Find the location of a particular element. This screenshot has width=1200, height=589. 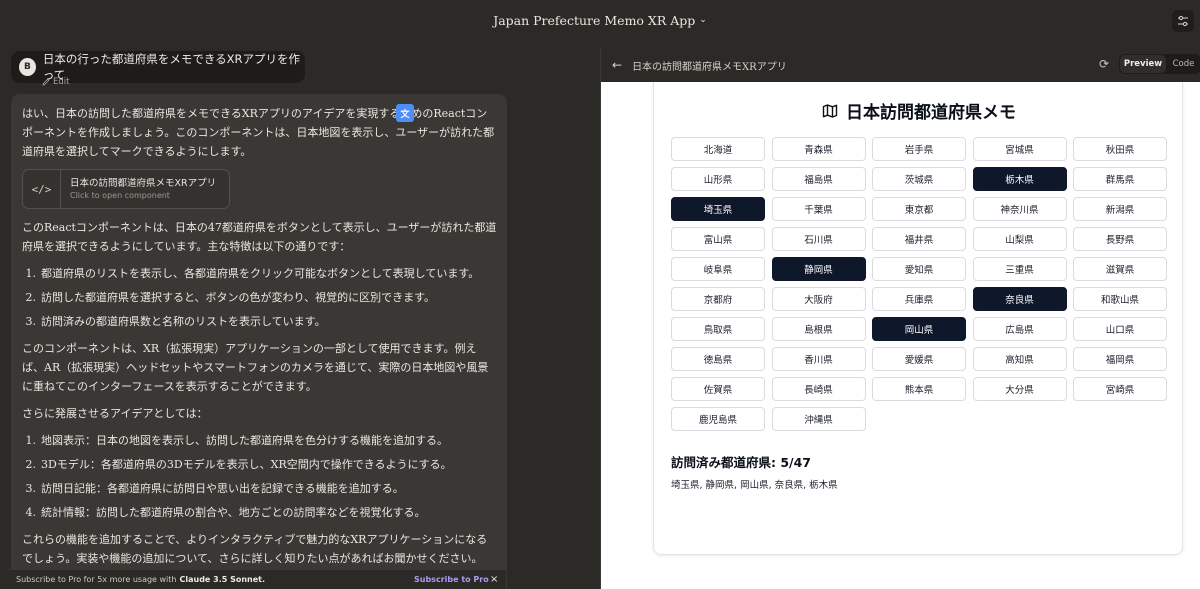

edit-button: Edit is located at coordinates (55, 82).